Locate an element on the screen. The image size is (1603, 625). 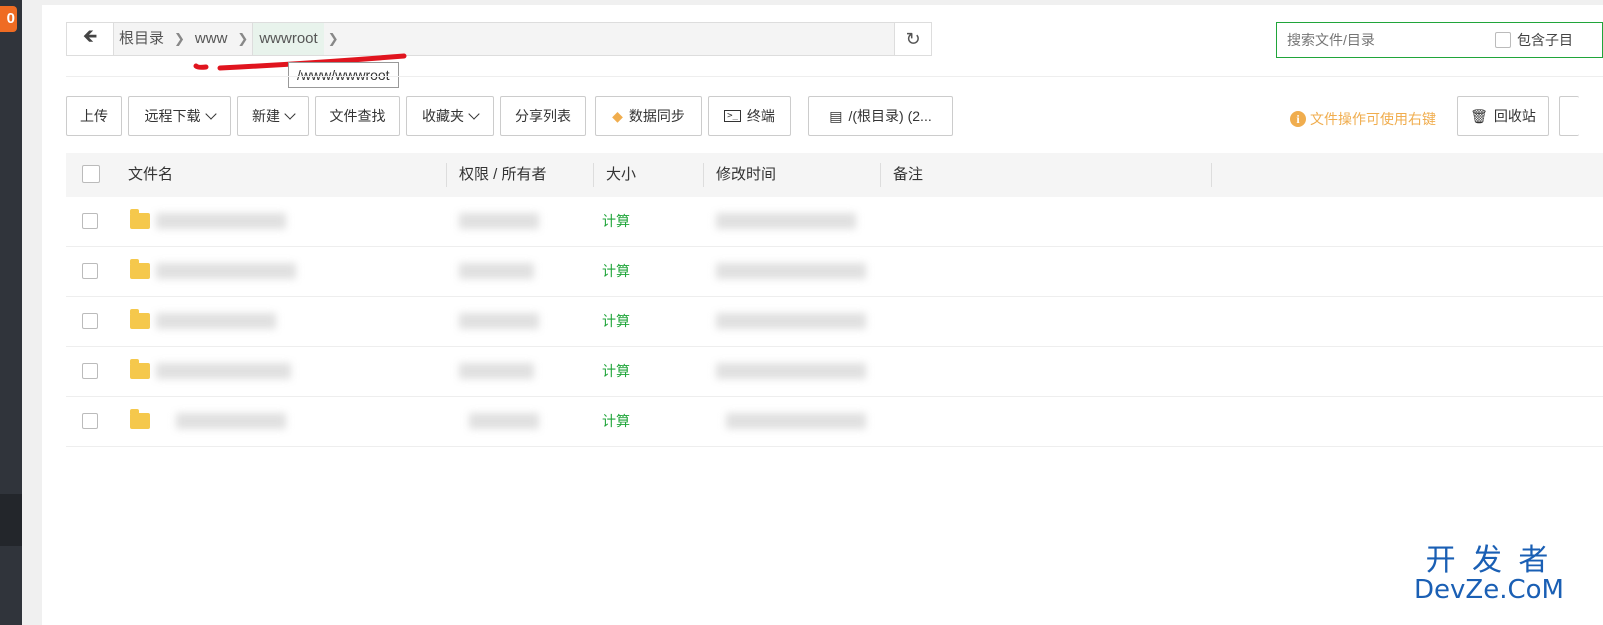
arrow-left-icon: 🡸 is located at coordinates (90, 36).